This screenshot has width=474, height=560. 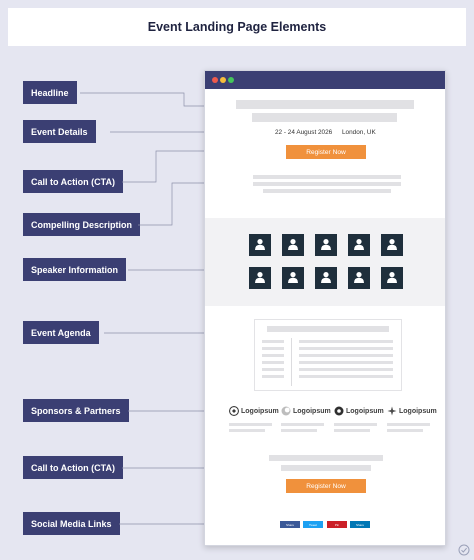 What do you see at coordinates (325, 262) in the screenshot?
I see `speaker-section` at bounding box center [325, 262].